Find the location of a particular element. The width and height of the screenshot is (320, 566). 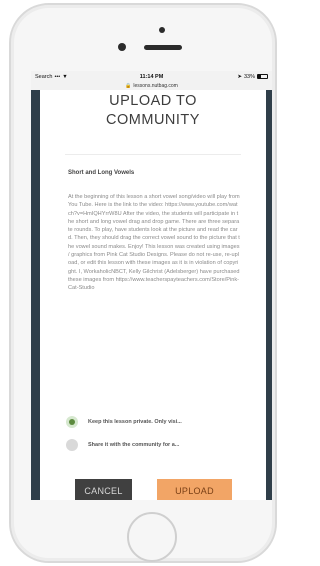

radio-share is located at coordinates (72, 445).